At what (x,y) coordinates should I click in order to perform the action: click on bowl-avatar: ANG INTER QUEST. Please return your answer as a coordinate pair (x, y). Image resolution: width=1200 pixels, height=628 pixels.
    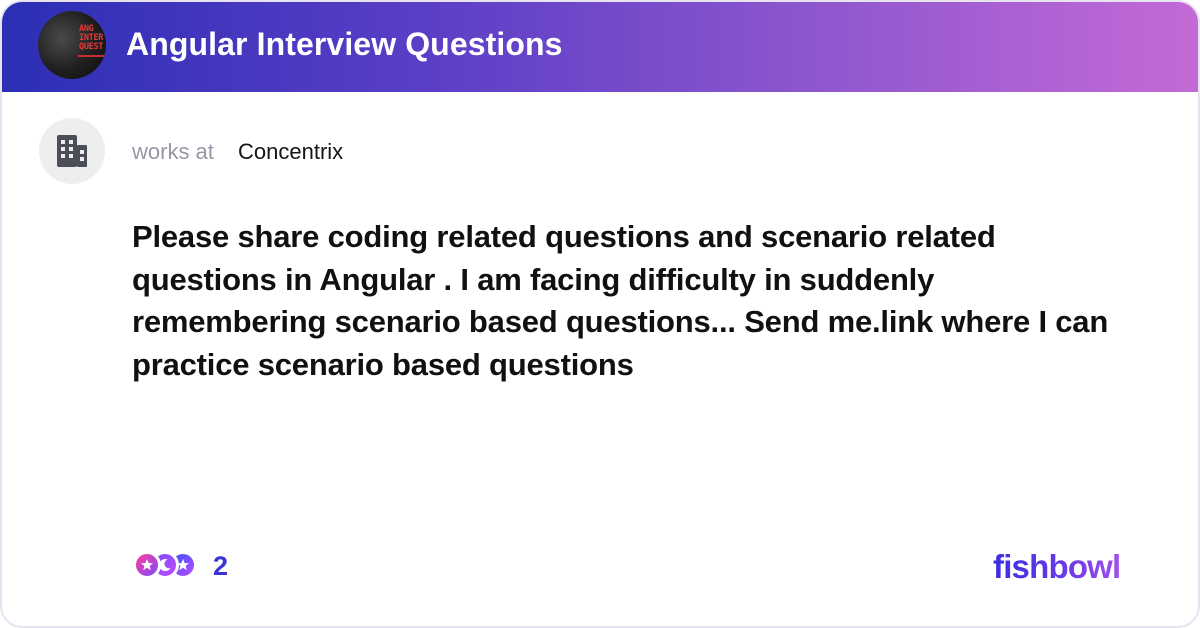
    Looking at the image, I should click on (72, 45).